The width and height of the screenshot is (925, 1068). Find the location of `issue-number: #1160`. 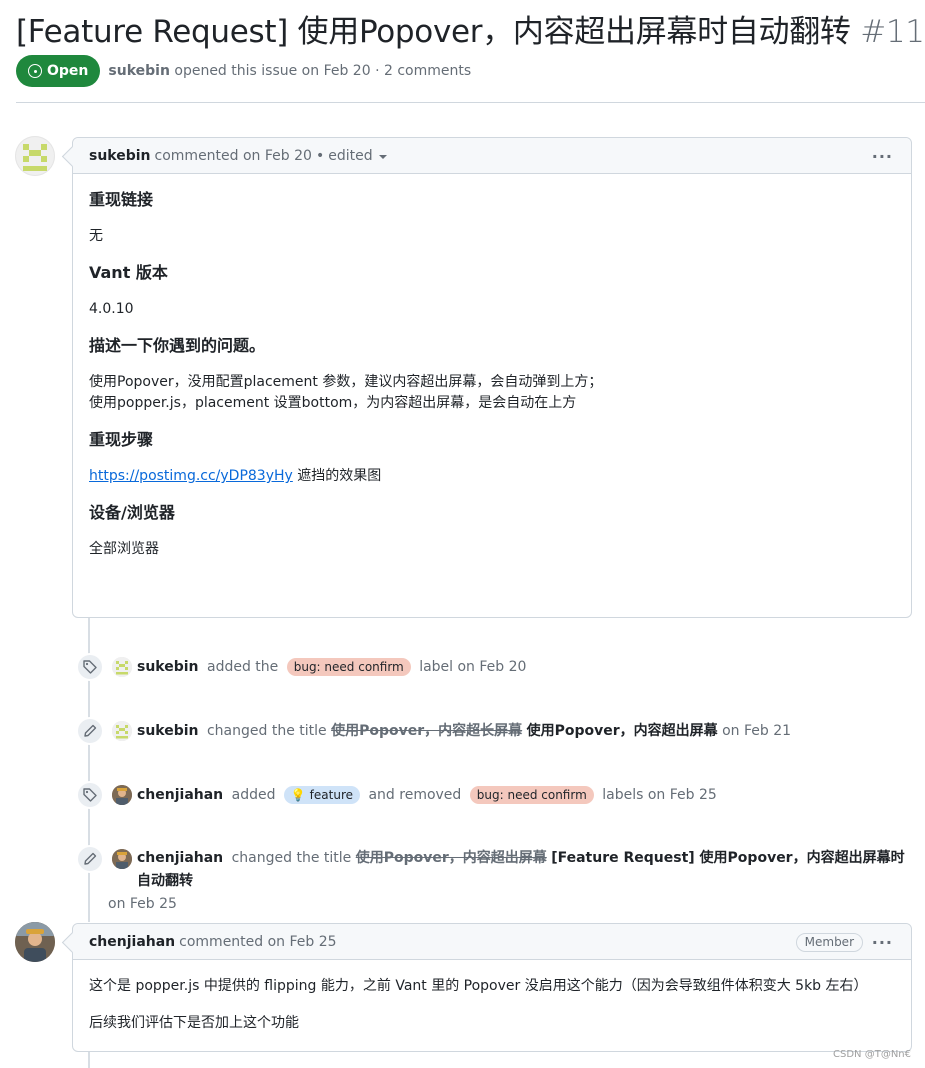

issue-number: #1160 is located at coordinates (892, 32).